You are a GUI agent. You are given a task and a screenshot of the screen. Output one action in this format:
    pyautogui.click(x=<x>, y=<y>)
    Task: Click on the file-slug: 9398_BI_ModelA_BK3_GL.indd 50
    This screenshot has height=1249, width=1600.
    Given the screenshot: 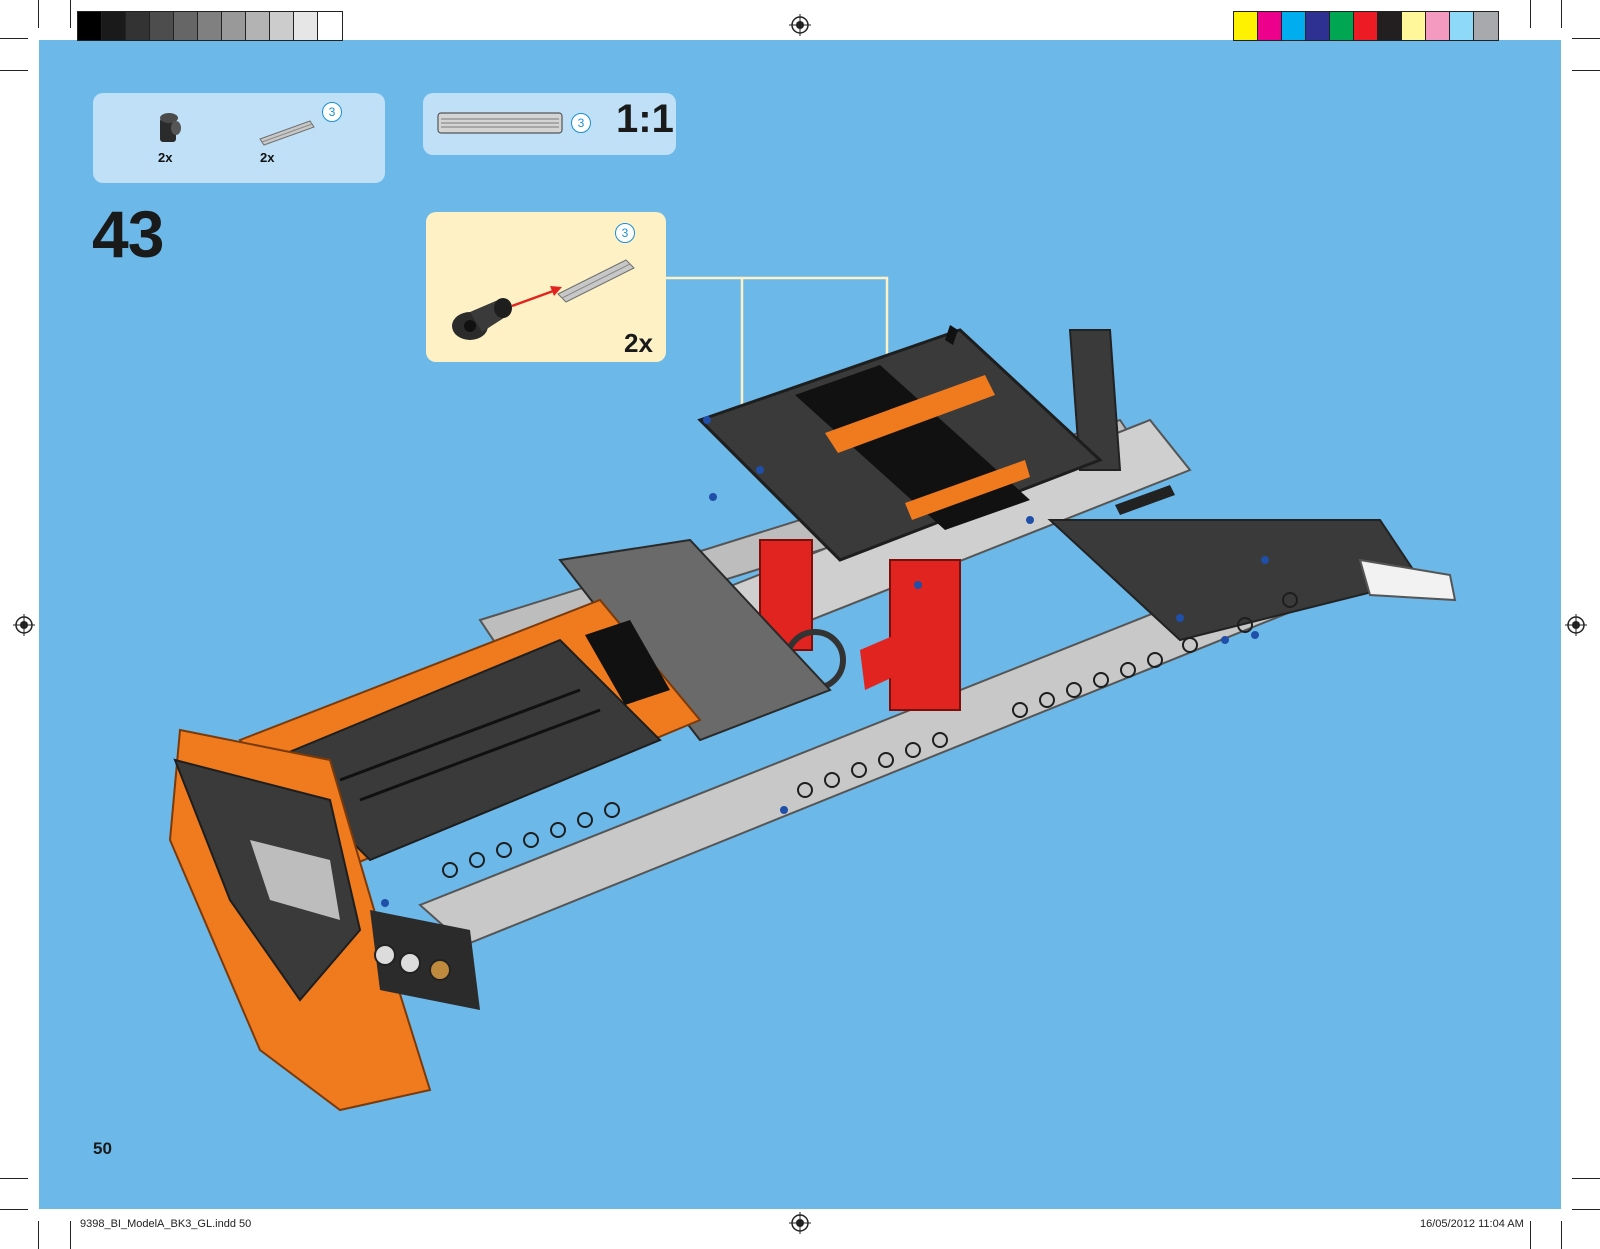 What is the action you would take?
    pyautogui.click(x=166, y=1224)
    